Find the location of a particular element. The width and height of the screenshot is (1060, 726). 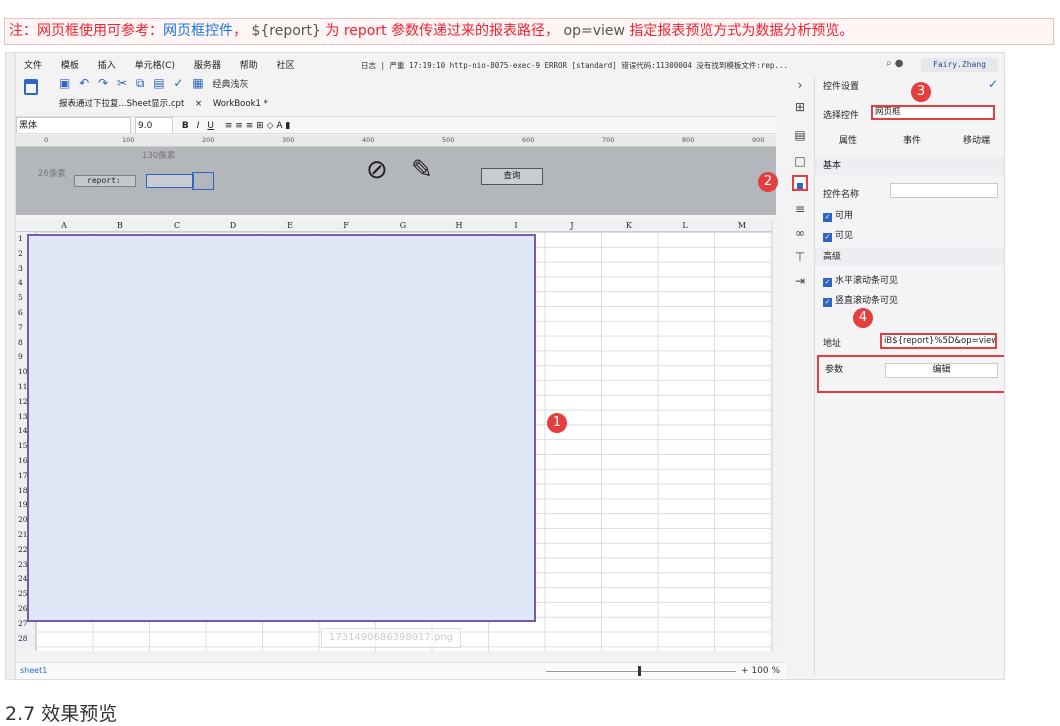

format-painter-icon: ✓ is located at coordinates (178, 83).